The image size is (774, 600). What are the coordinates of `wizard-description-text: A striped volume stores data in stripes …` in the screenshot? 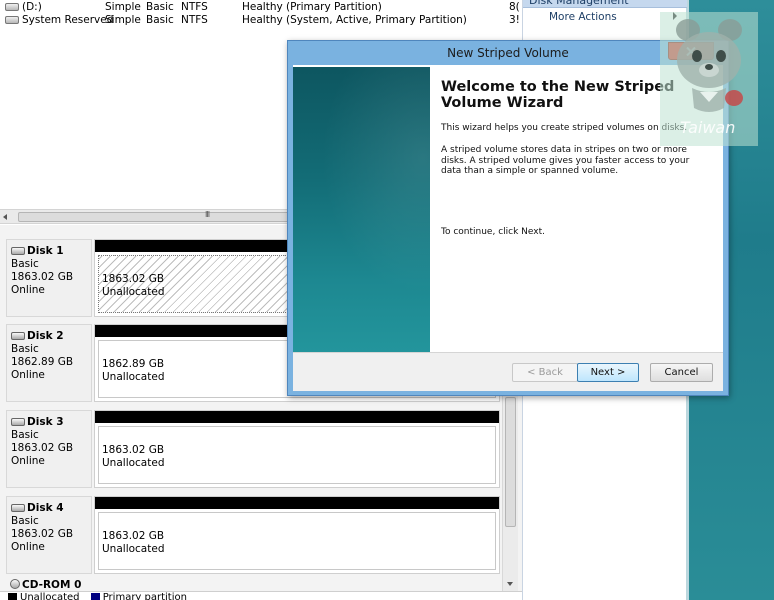 It's located at (565, 160).